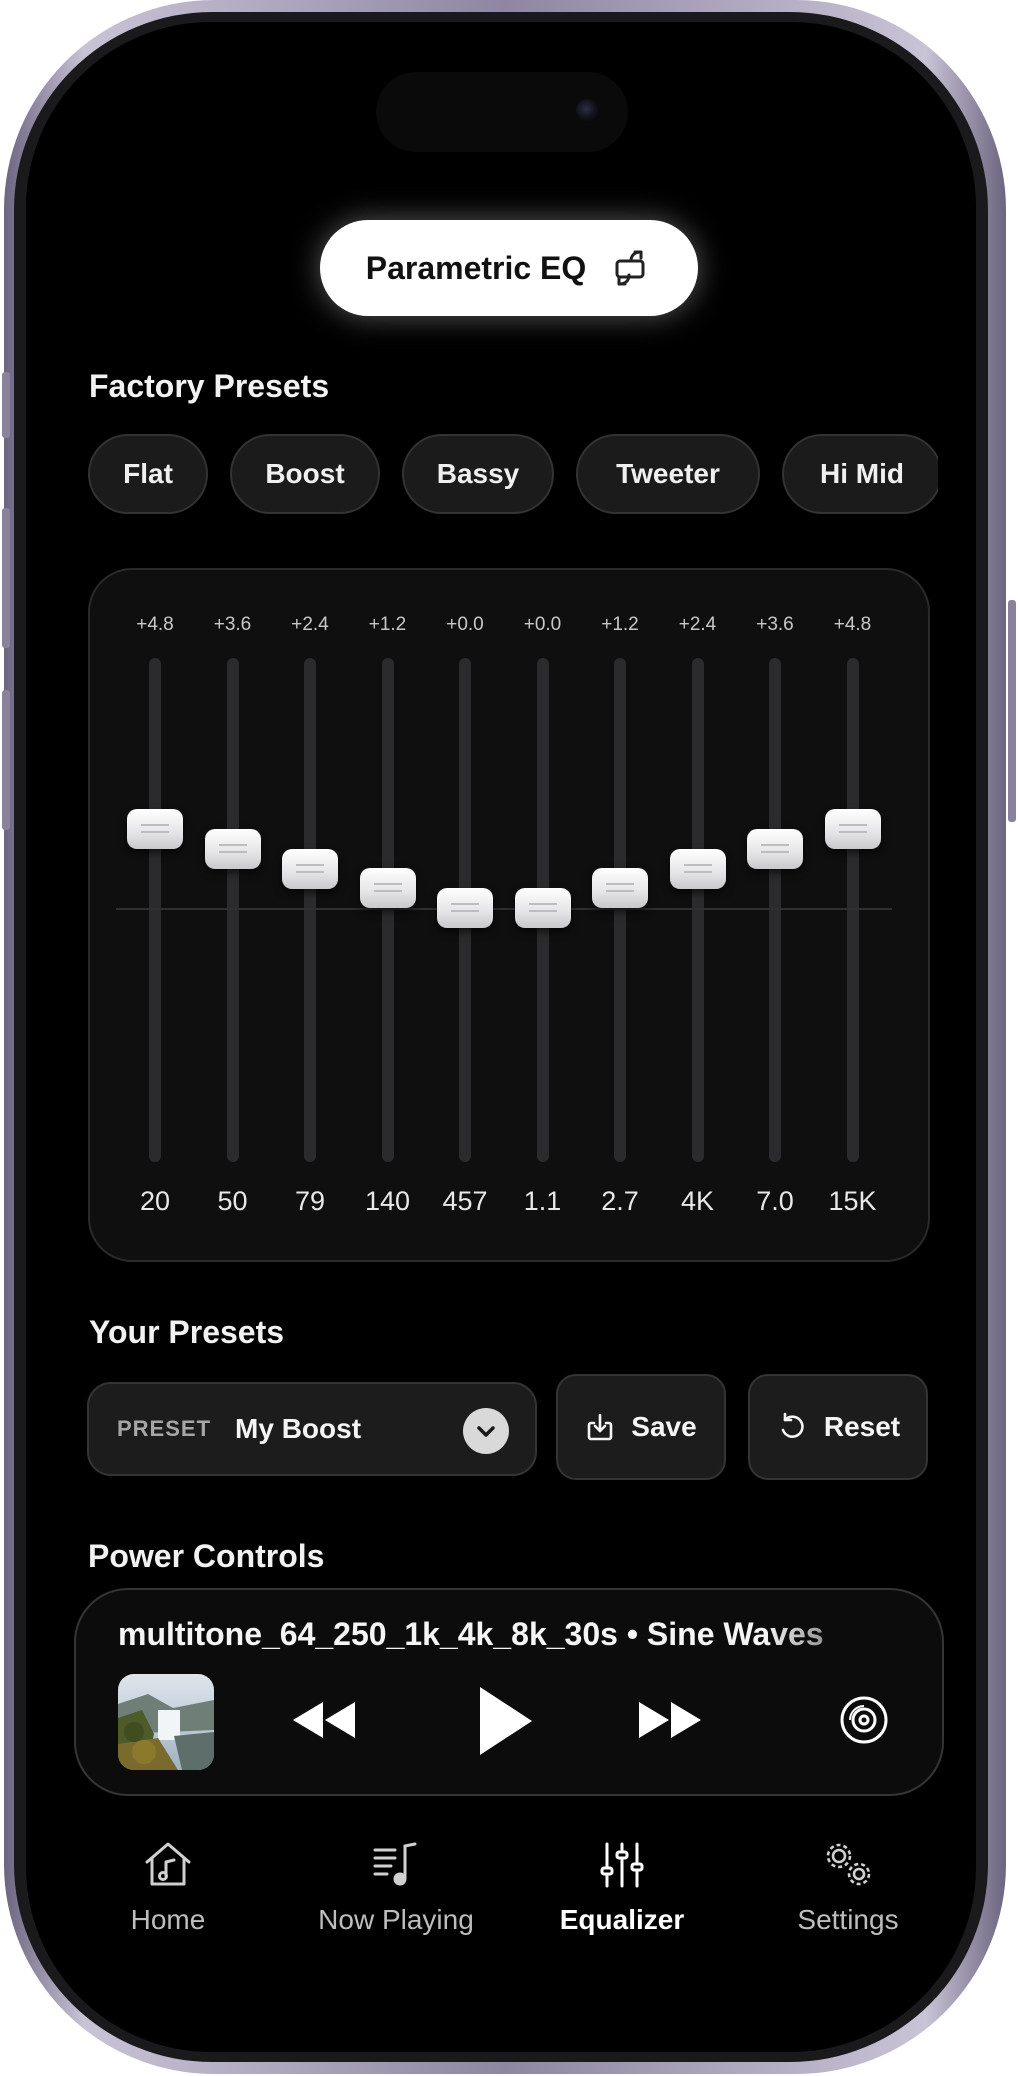  Describe the element at coordinates (792, 1425) in the screenshot. I see `reset-icon` at that location.